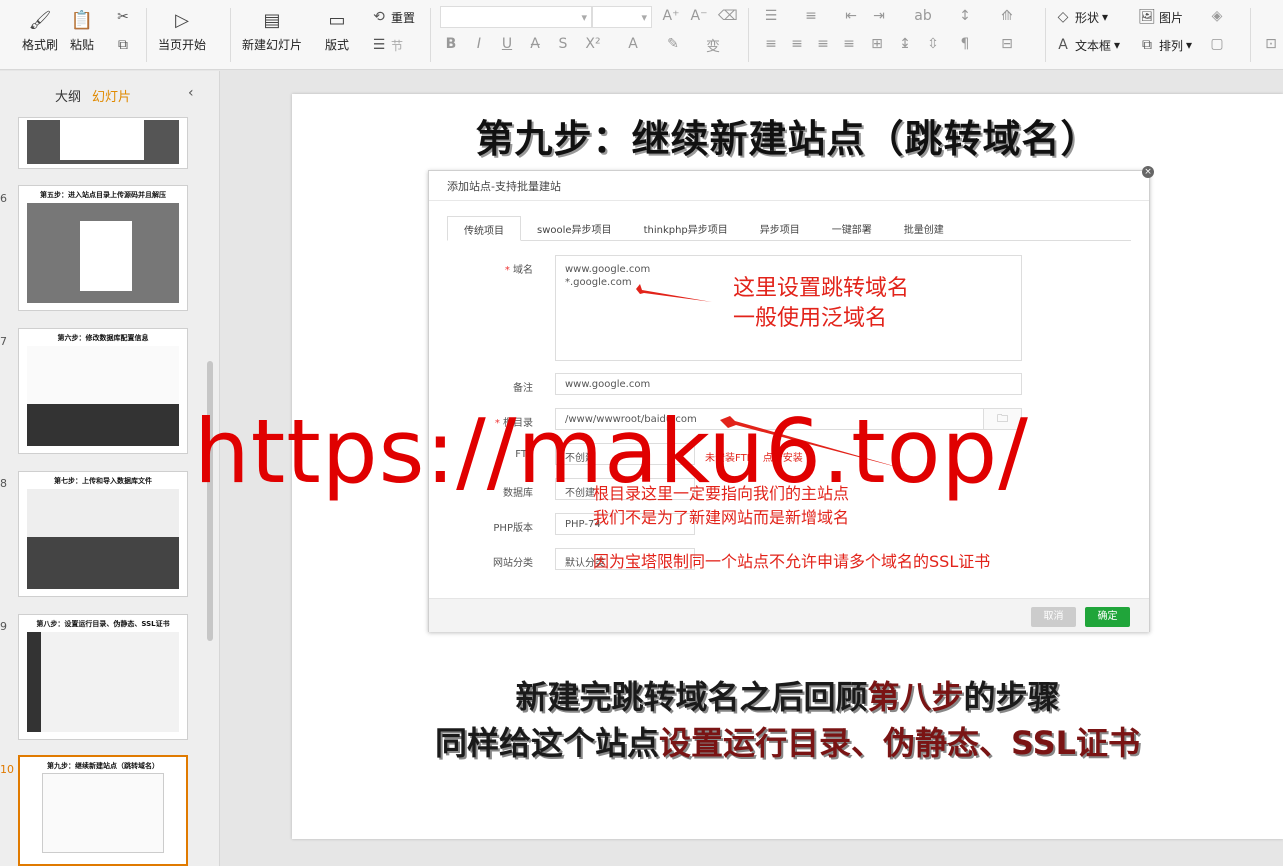  Describe the element at coordinates (563, 44) in the screenshot. I see `shadow-icon: S` at that location.